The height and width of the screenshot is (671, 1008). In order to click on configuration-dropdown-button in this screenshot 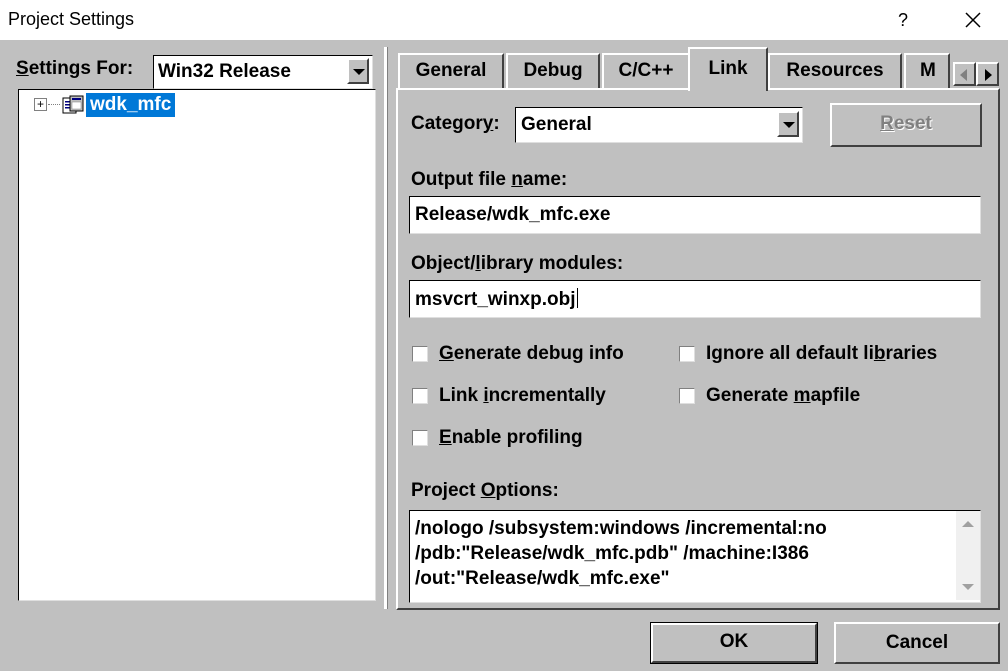, I will do `click(358, 71)`.